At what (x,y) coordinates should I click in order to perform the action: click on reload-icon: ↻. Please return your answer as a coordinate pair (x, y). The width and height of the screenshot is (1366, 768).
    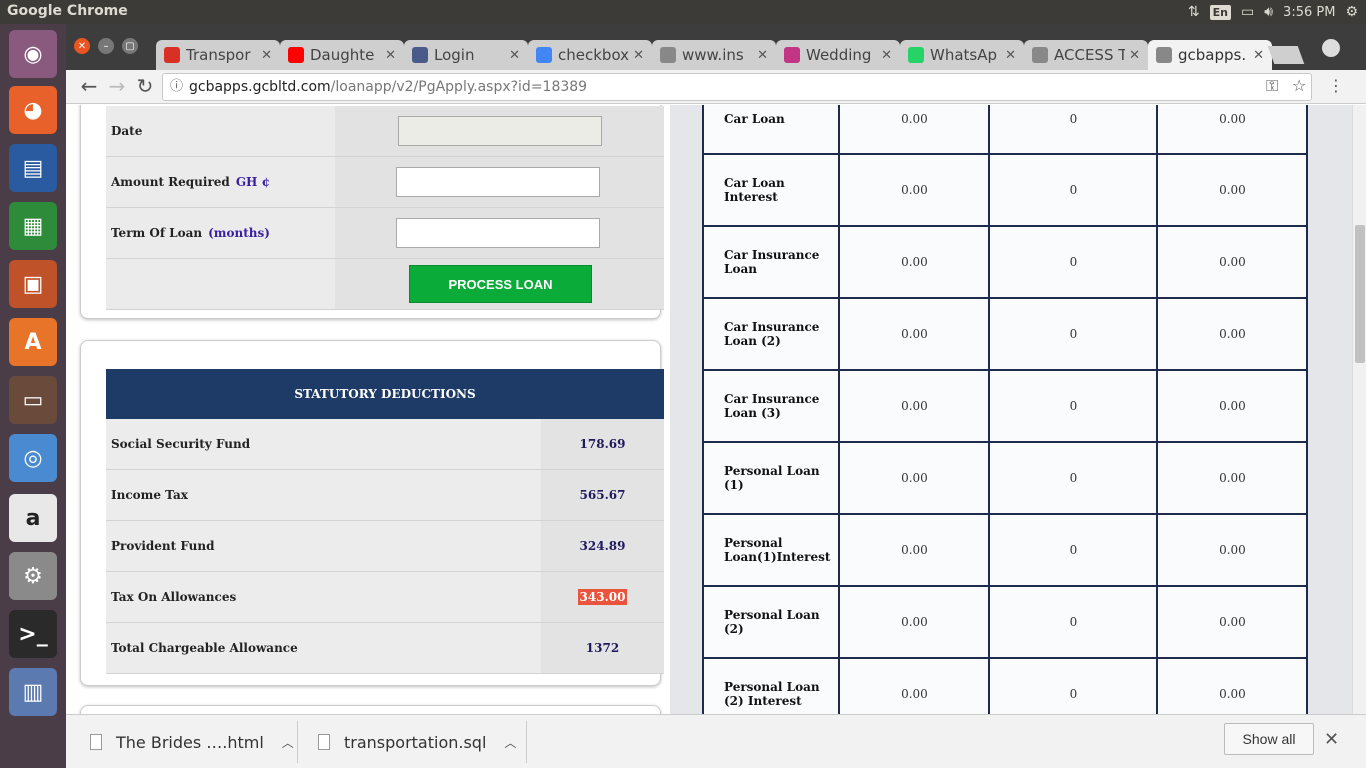
    Looking at the image, I should click on (145, 86).